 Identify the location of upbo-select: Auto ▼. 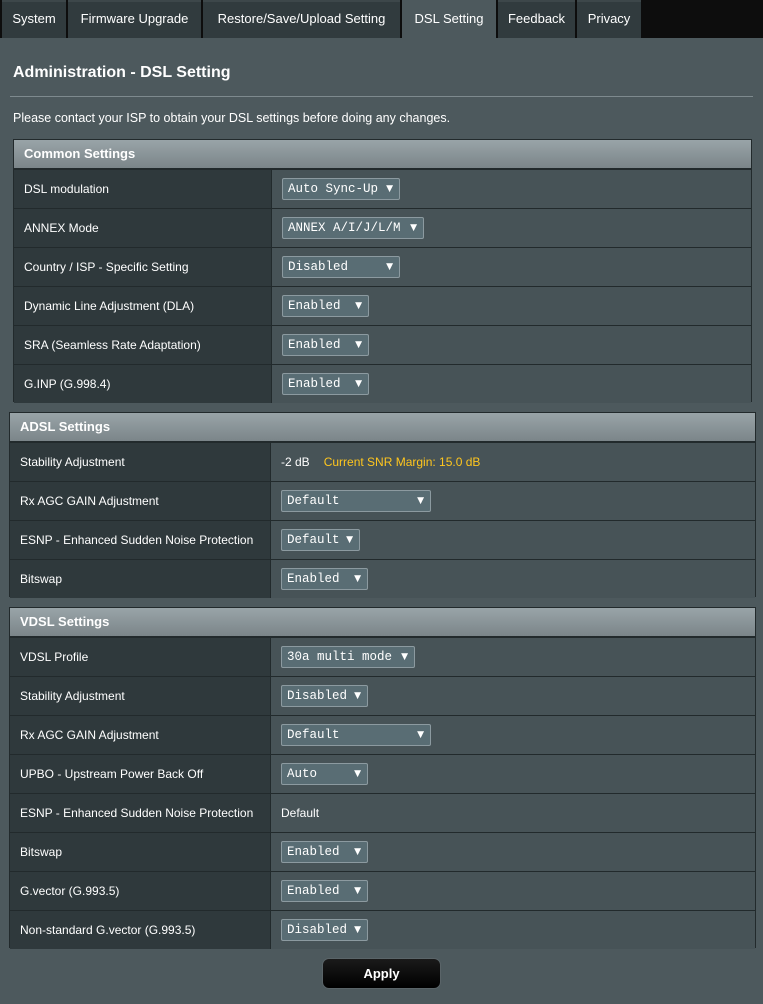
(324, 774).